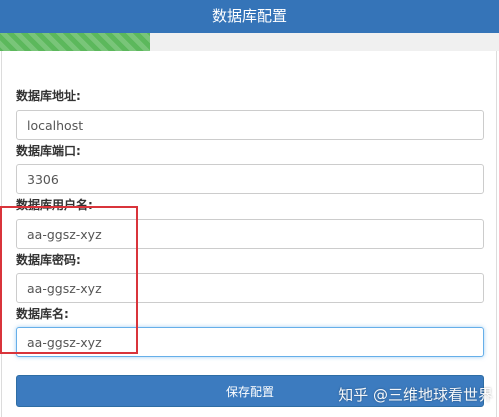  What do you see at coordinates (42, 314) in the screenshot?
I see `db-name-label: 数据库名:` at bounding box center [42, 314].